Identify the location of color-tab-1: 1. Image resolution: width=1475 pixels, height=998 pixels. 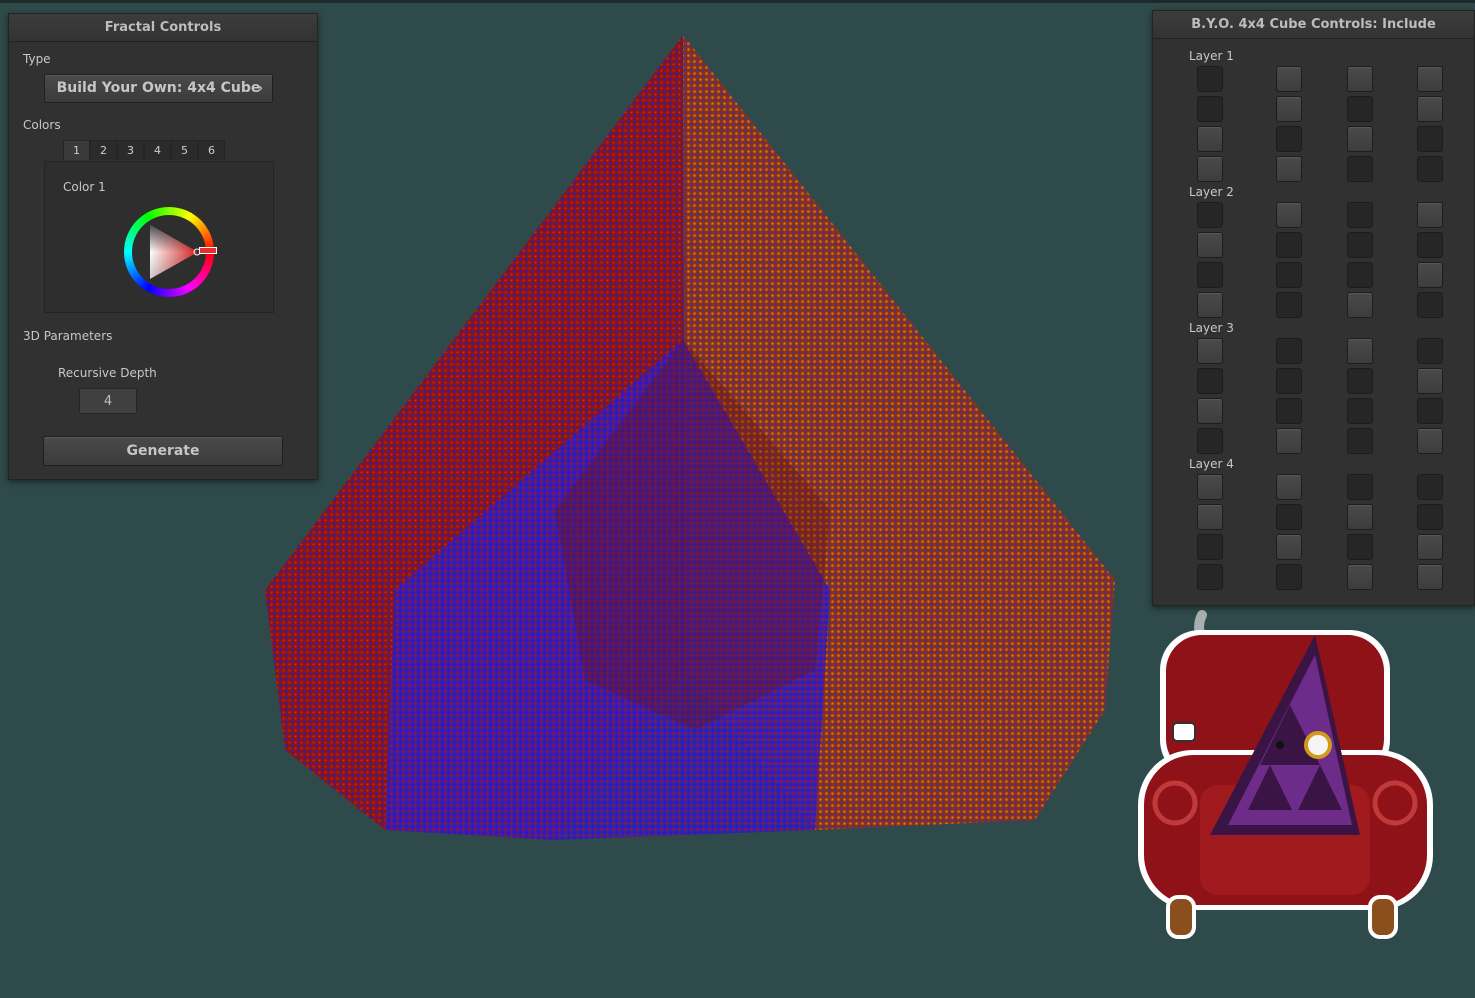
(76, 150).